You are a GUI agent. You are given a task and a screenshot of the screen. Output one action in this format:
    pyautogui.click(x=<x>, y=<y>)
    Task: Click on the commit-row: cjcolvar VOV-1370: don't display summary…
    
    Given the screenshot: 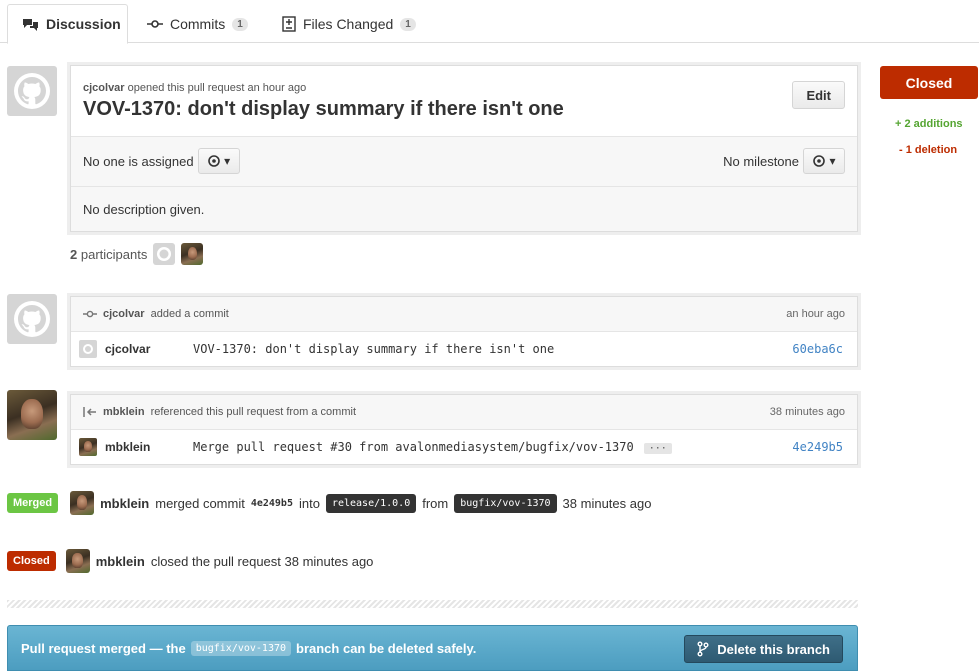 What is the action you would take?
    pyautogui.click(x=464, y=349)
    